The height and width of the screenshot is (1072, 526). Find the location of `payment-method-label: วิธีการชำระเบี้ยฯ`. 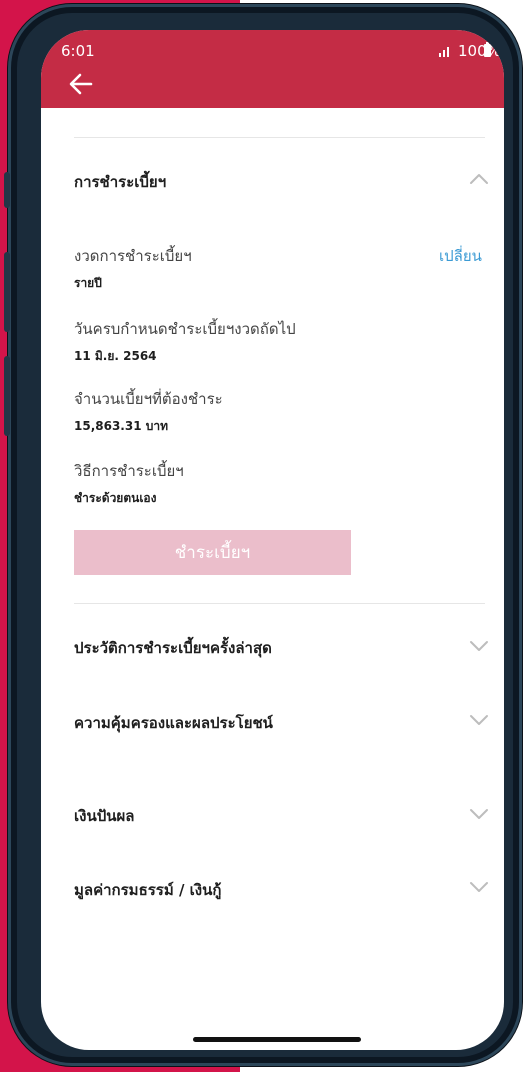

payment-method-label: วิธีการชำระเบี้ยฯ is located at coordinates (129, 471).